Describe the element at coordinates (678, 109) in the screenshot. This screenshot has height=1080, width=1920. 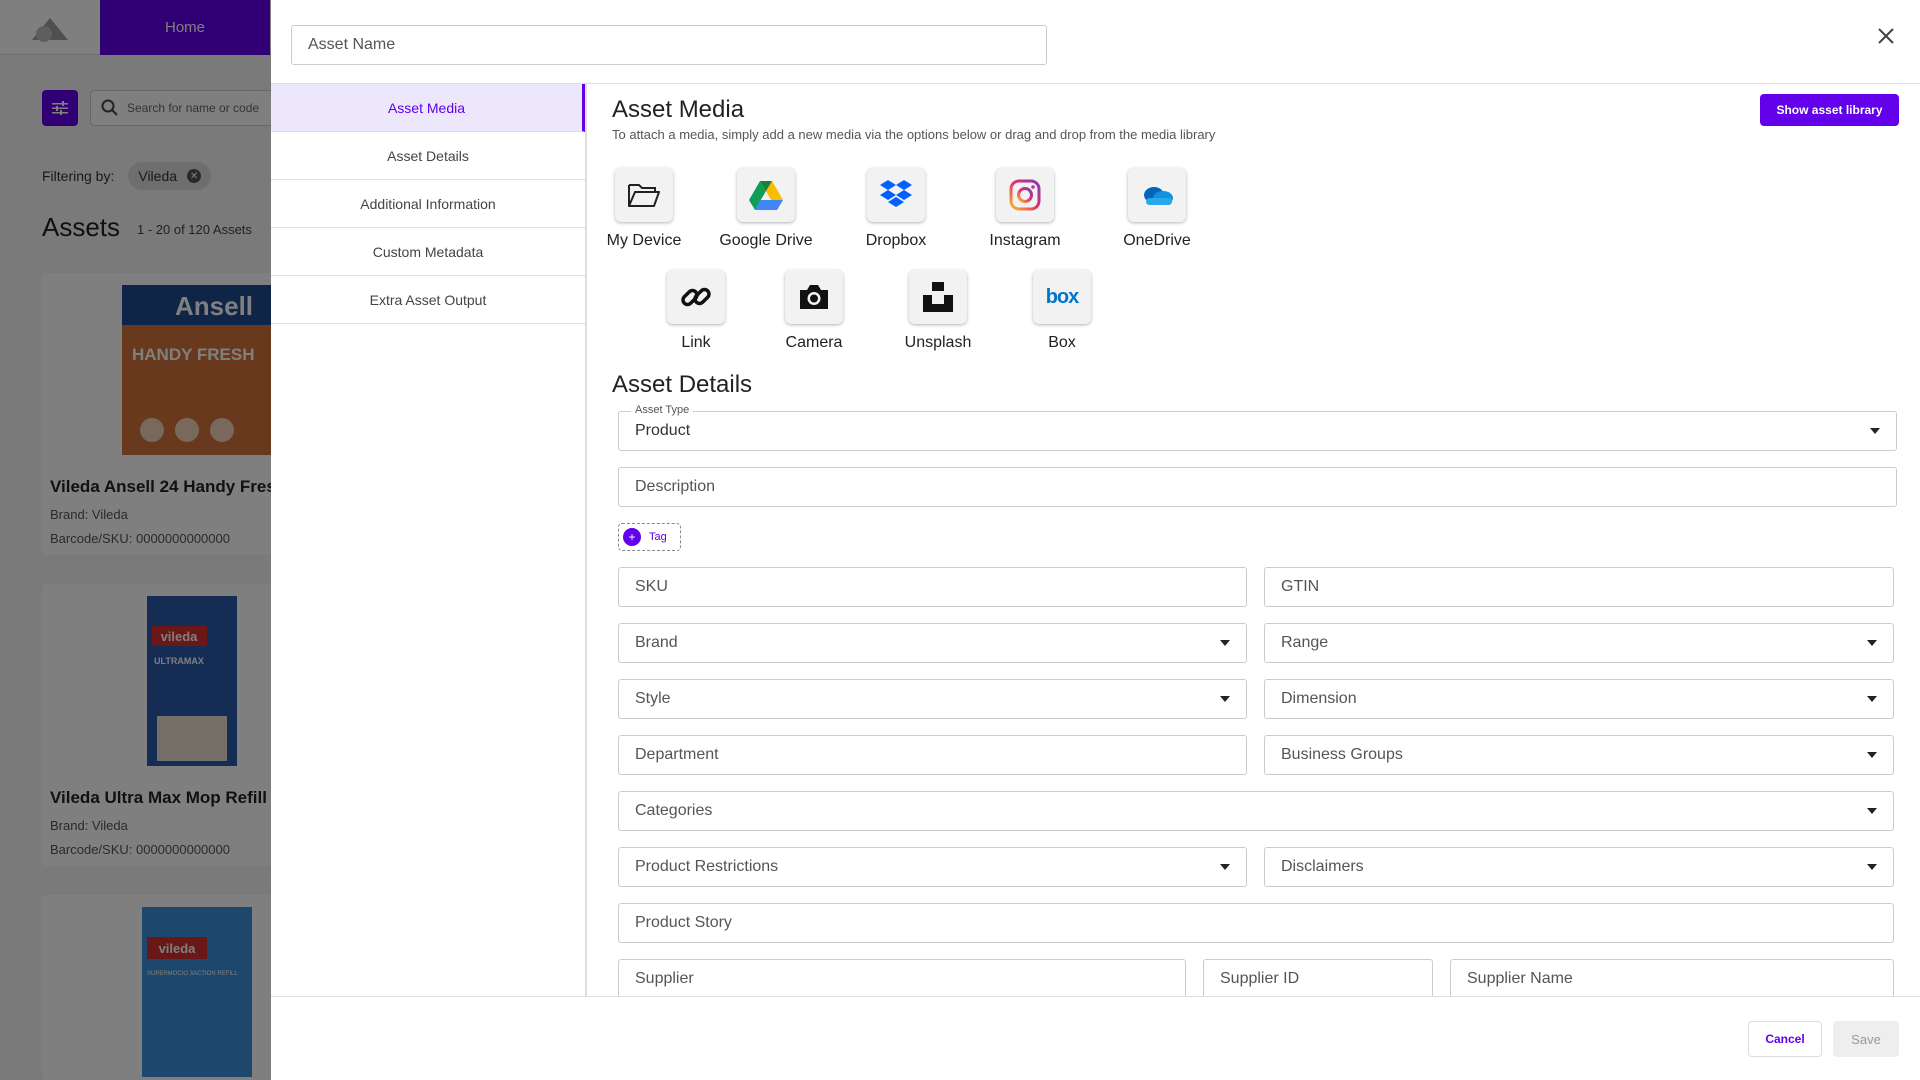
I see `asset-media-title: Asset Media` at that location.